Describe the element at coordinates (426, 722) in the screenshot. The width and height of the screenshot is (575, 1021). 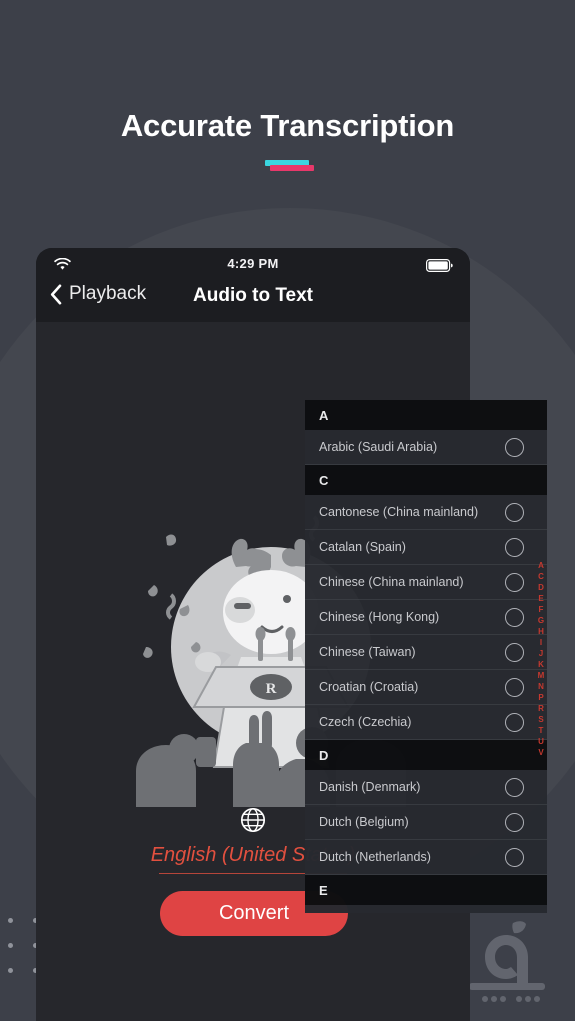
I see `language-row: Czech (Czechia)` at that location.